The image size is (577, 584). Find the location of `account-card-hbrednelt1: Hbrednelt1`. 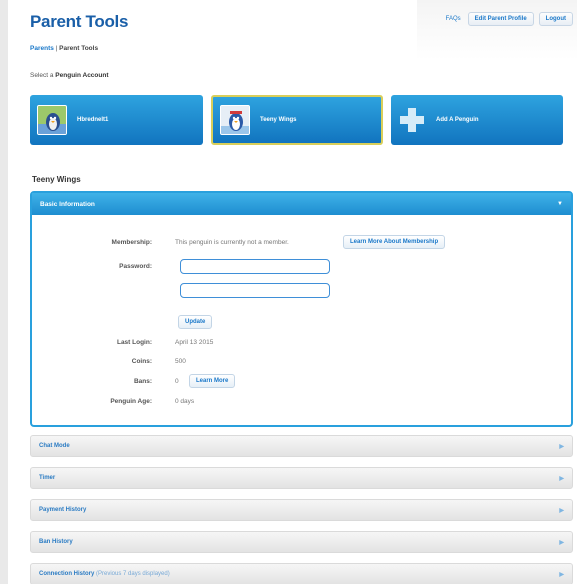

account-card-hbrednelt1: Hbrednelt1 is located at coordinates (116, 120).